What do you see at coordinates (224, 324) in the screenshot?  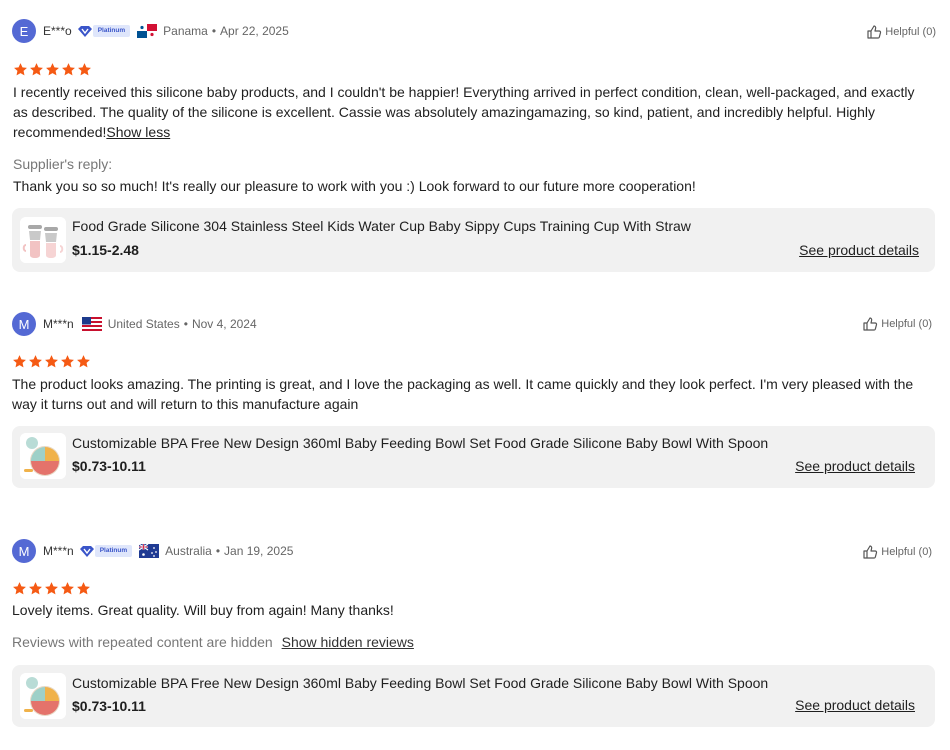 I see `review-date: Nov 4, 2024` at bounding box center [224, 324].